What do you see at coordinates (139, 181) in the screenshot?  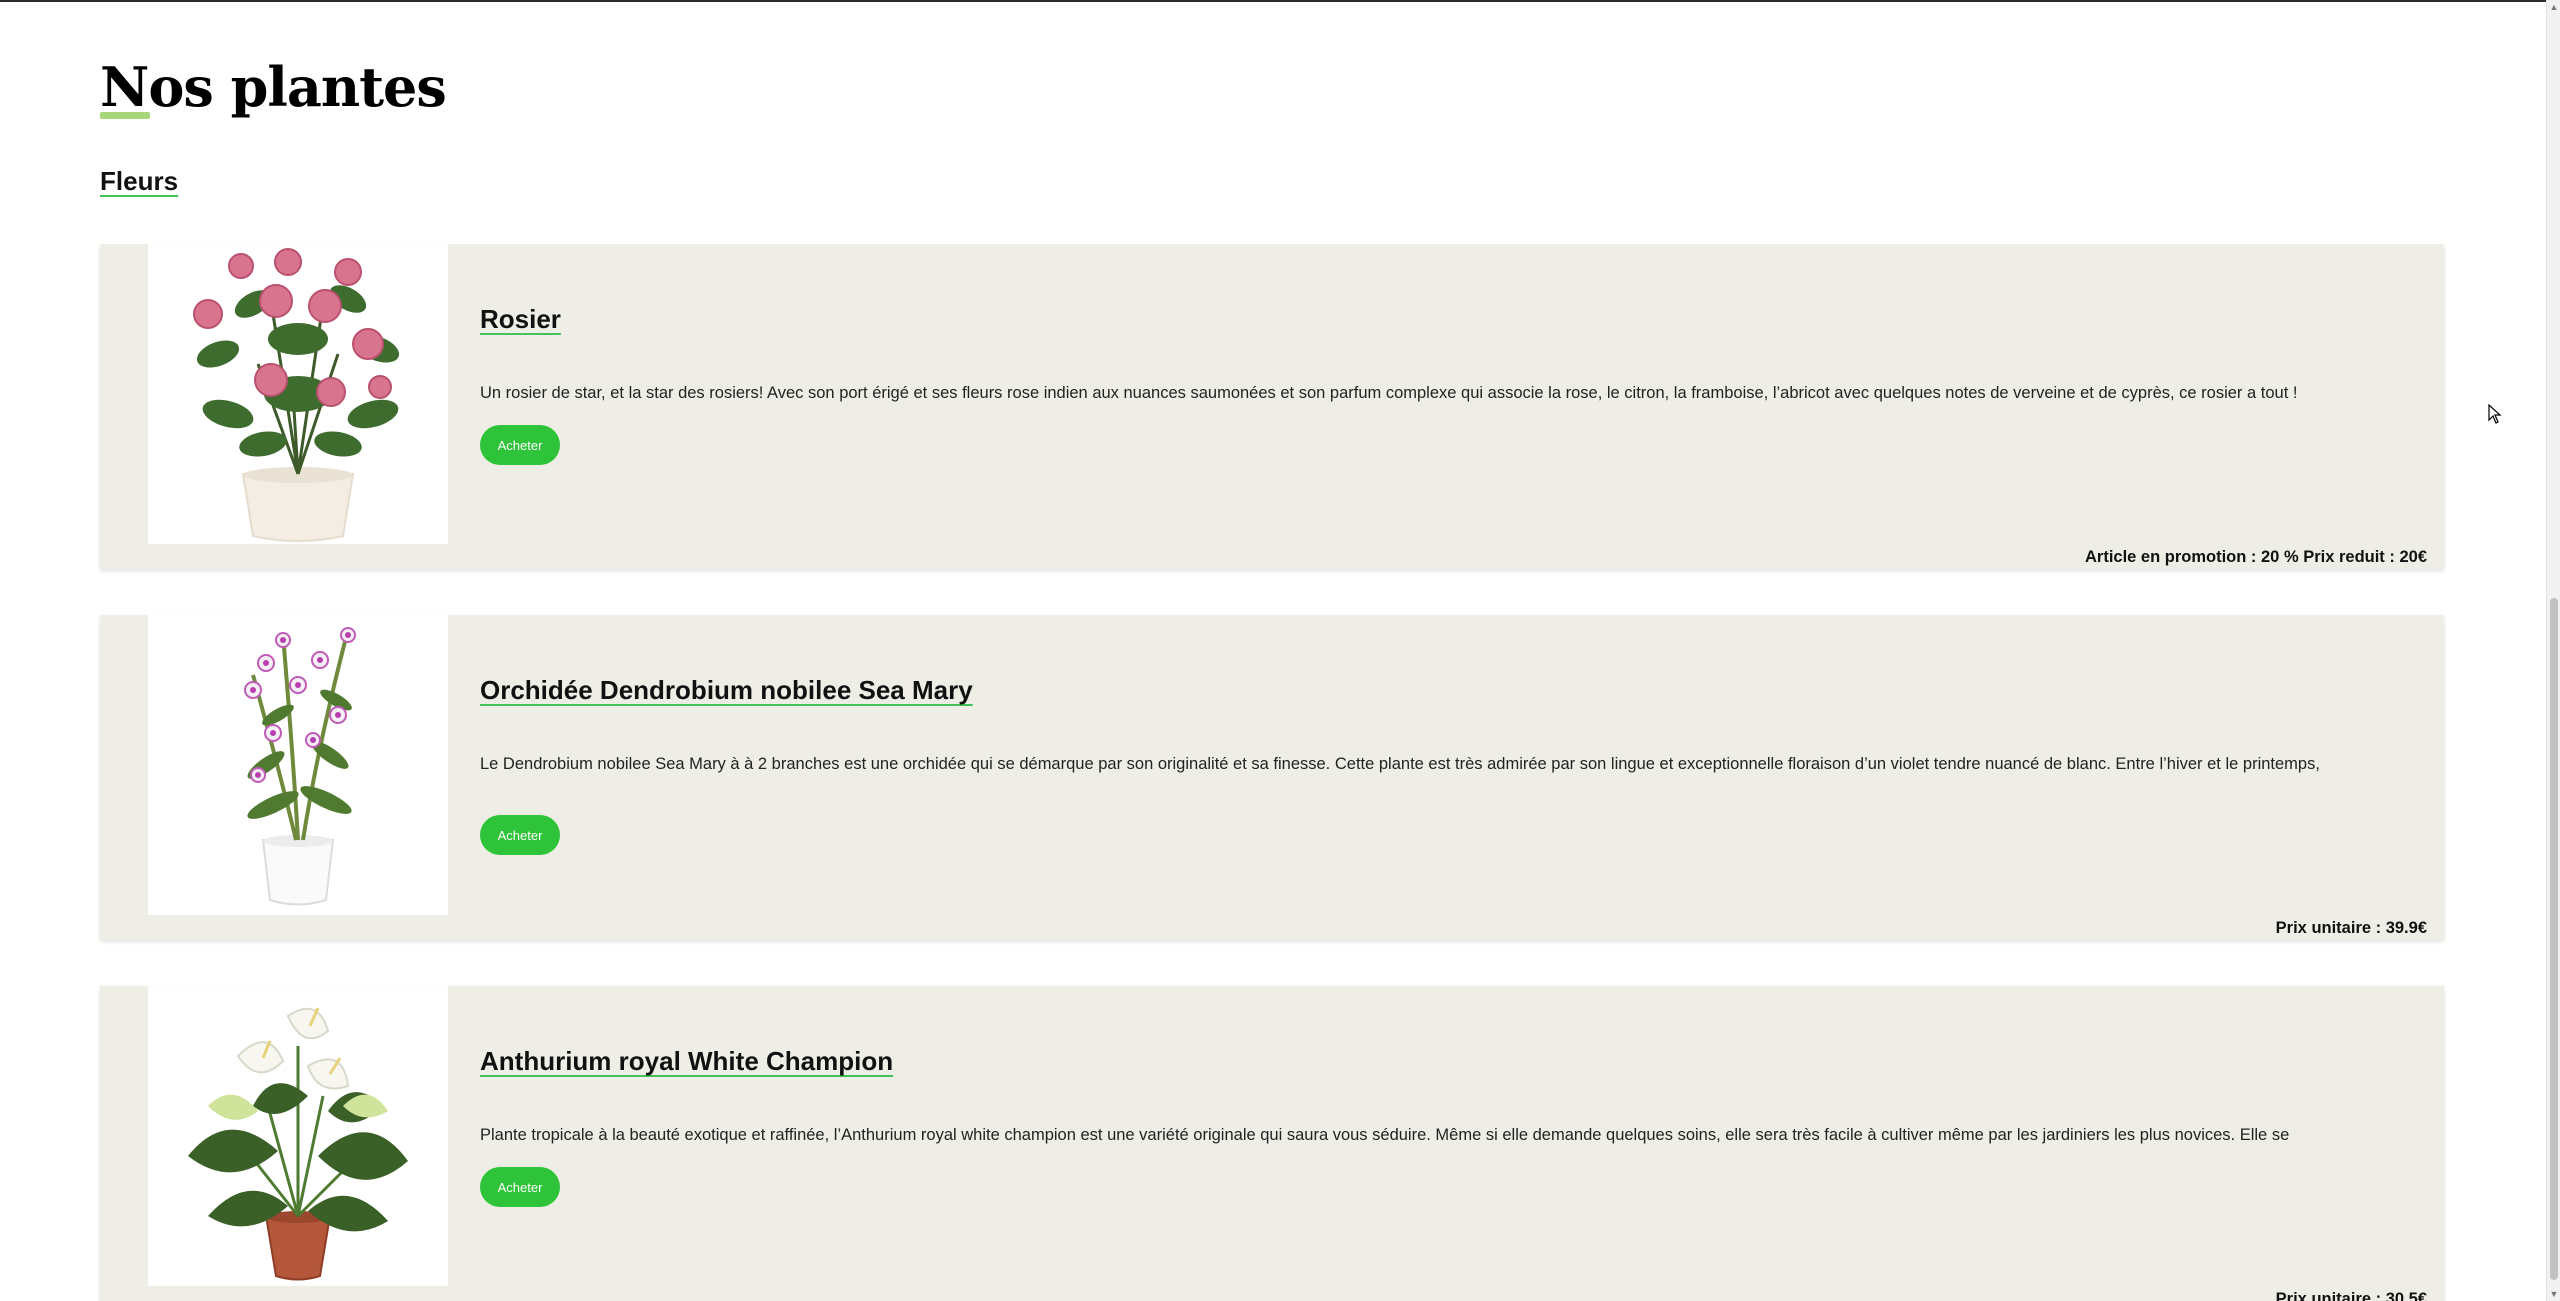 I see `category-title-fleurs: Fleurs` at bounding box center [139, 181].